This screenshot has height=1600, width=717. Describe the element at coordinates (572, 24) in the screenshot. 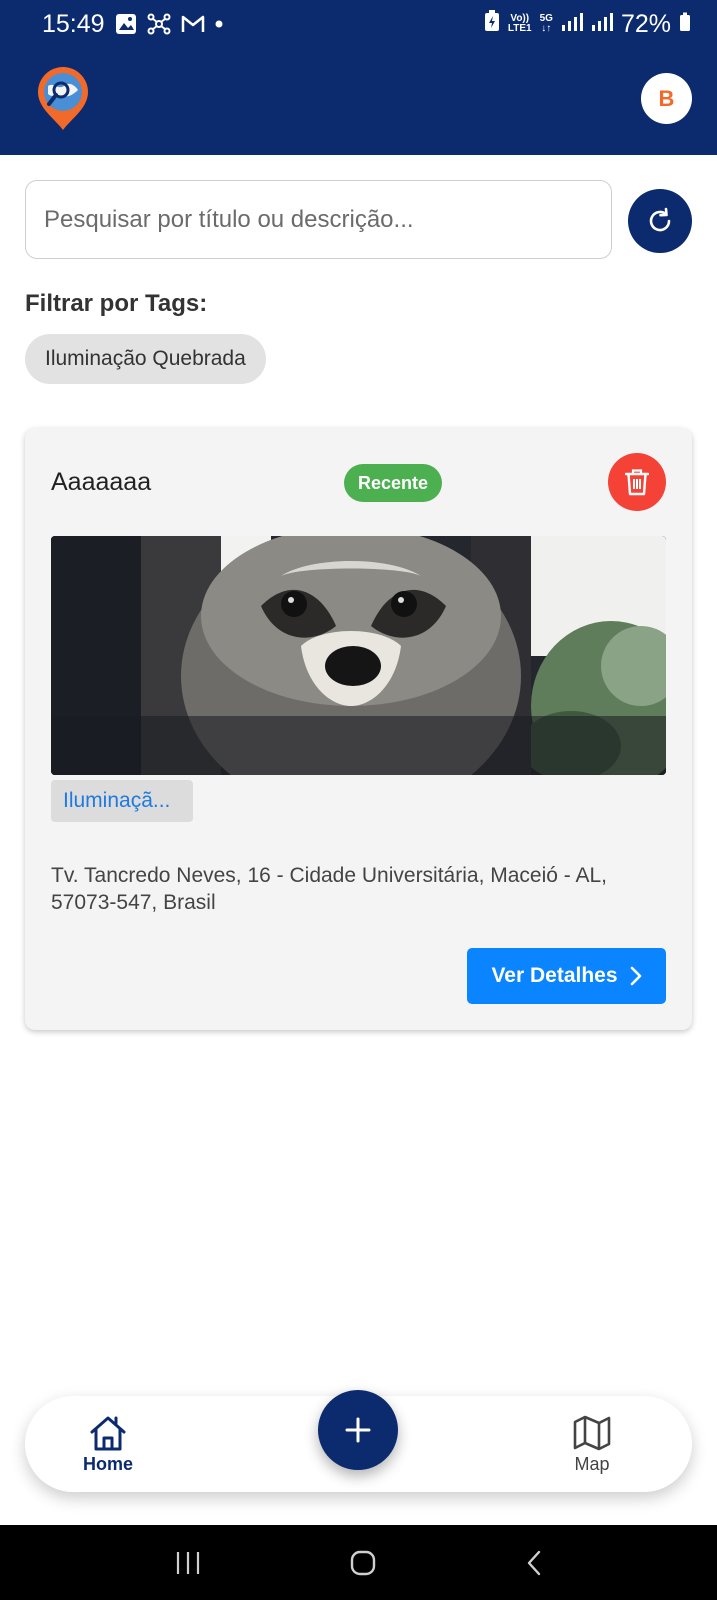

I see `signal-icon` at that location.